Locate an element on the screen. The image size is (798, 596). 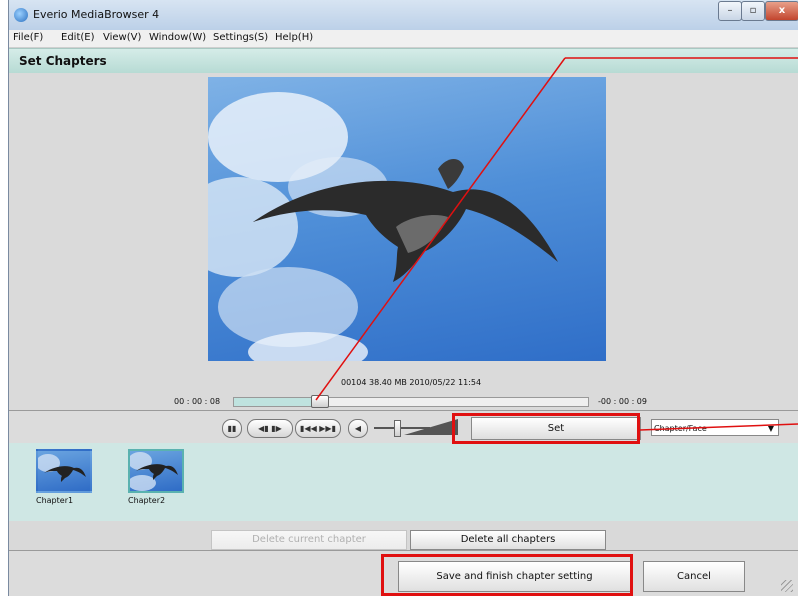
section-header: Set Chapters is located at coordinates (403, 61).